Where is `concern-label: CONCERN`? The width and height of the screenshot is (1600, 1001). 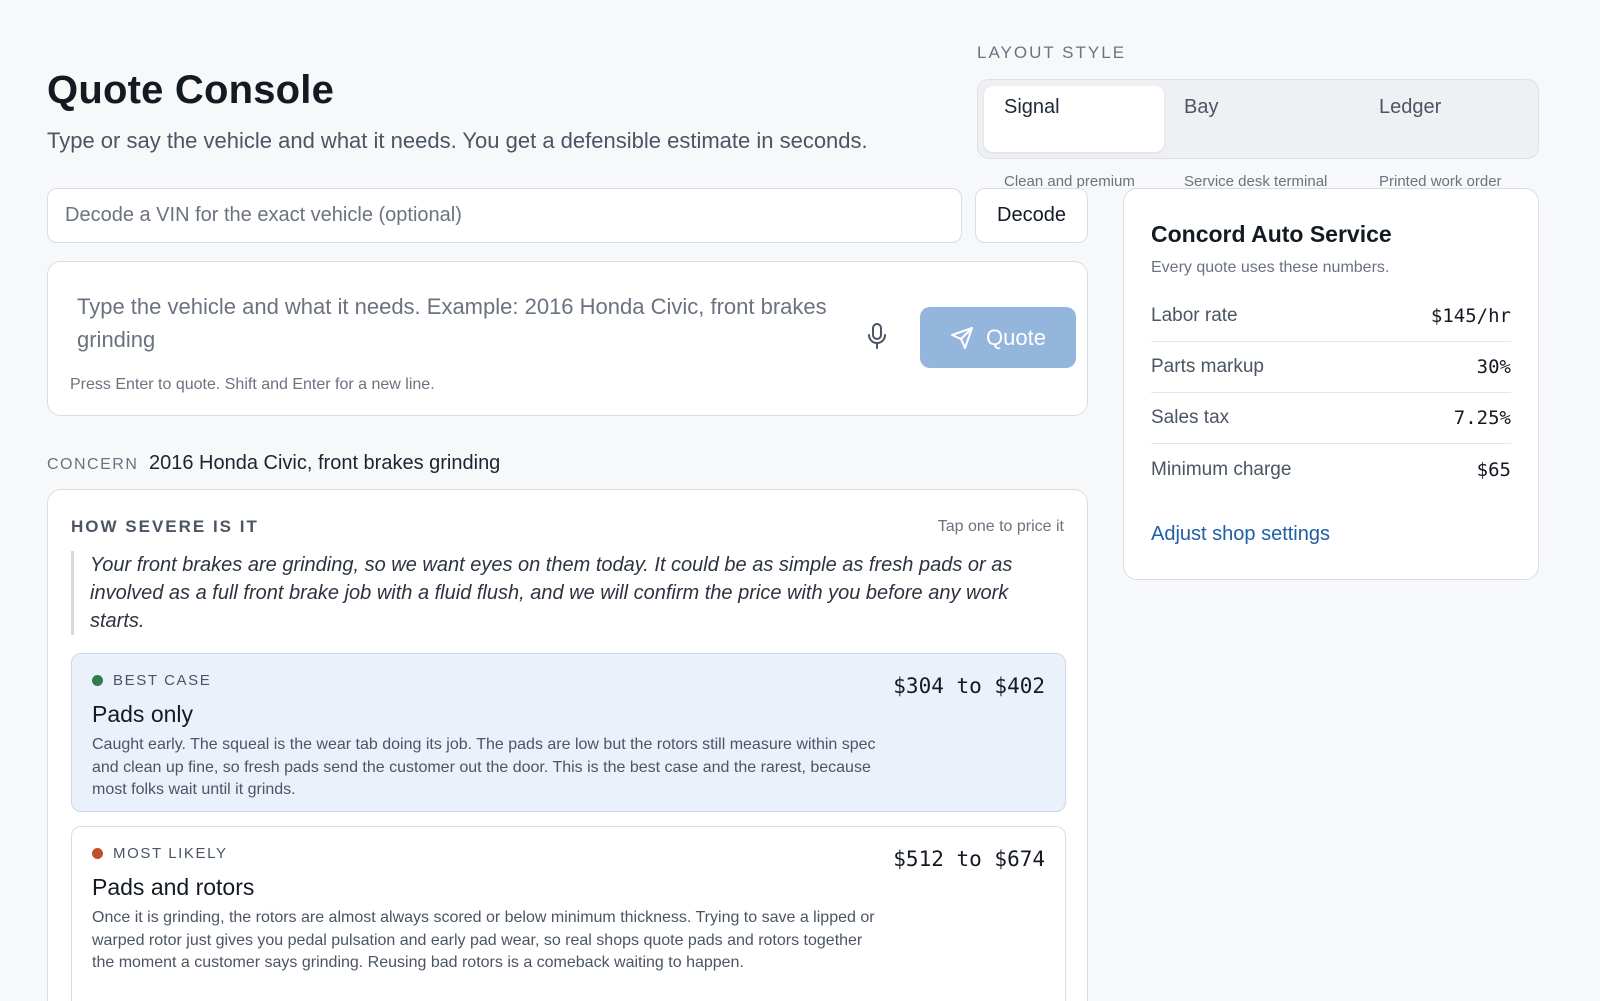 concern-label: CONCERN is located at coordinates (93, 464).